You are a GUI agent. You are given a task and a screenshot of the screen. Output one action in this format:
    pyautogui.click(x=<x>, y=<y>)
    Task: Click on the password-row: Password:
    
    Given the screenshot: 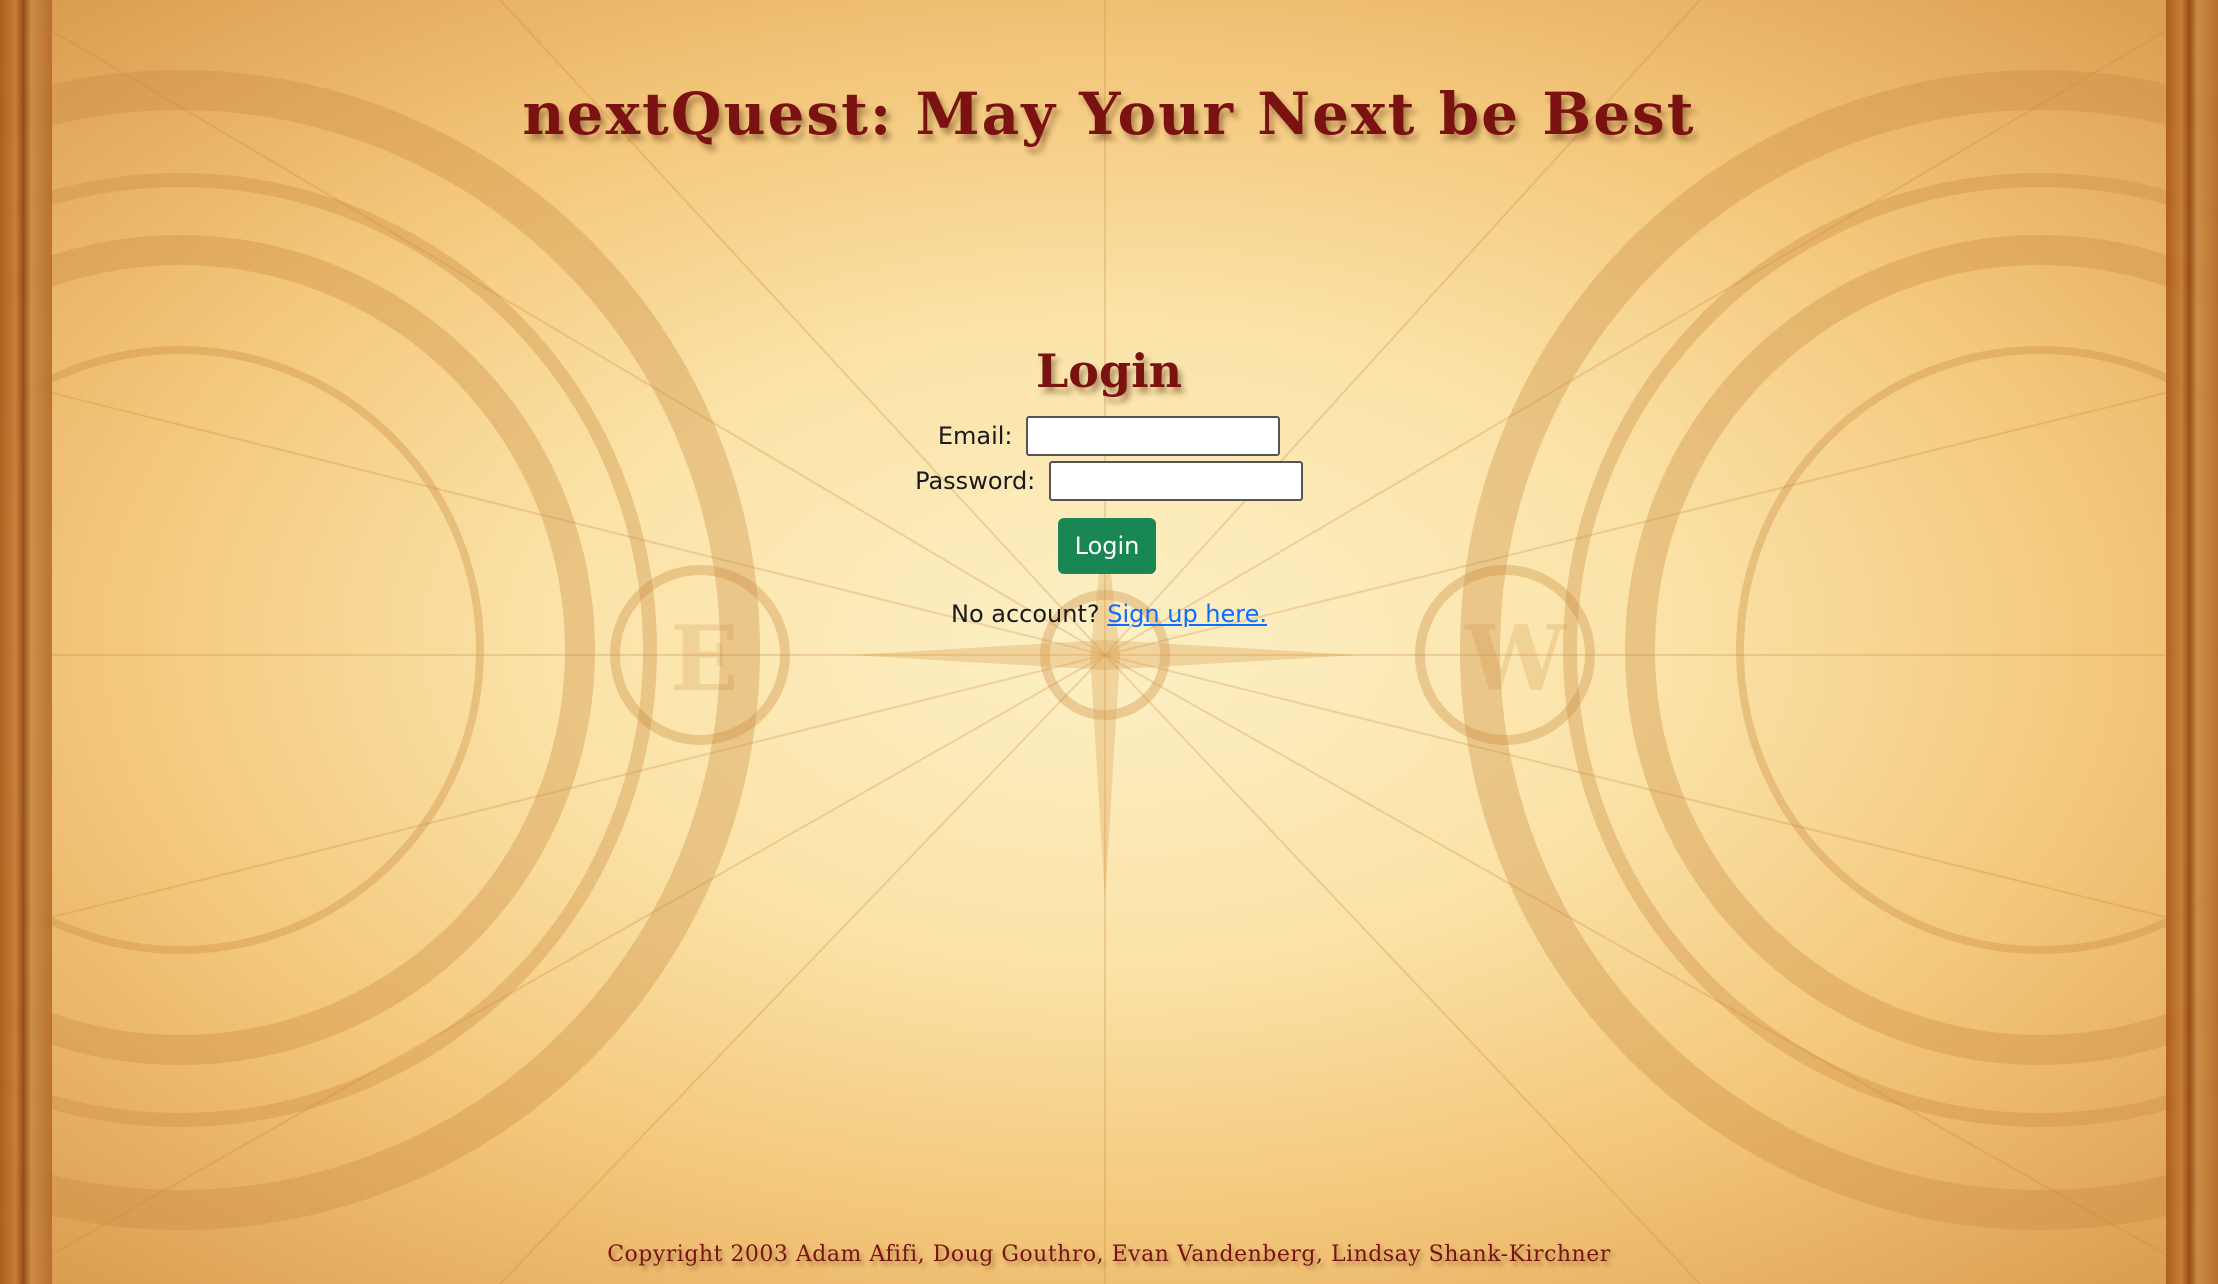 What is the action you would take?
    pyautogui.click(x=1109, y=481)
    